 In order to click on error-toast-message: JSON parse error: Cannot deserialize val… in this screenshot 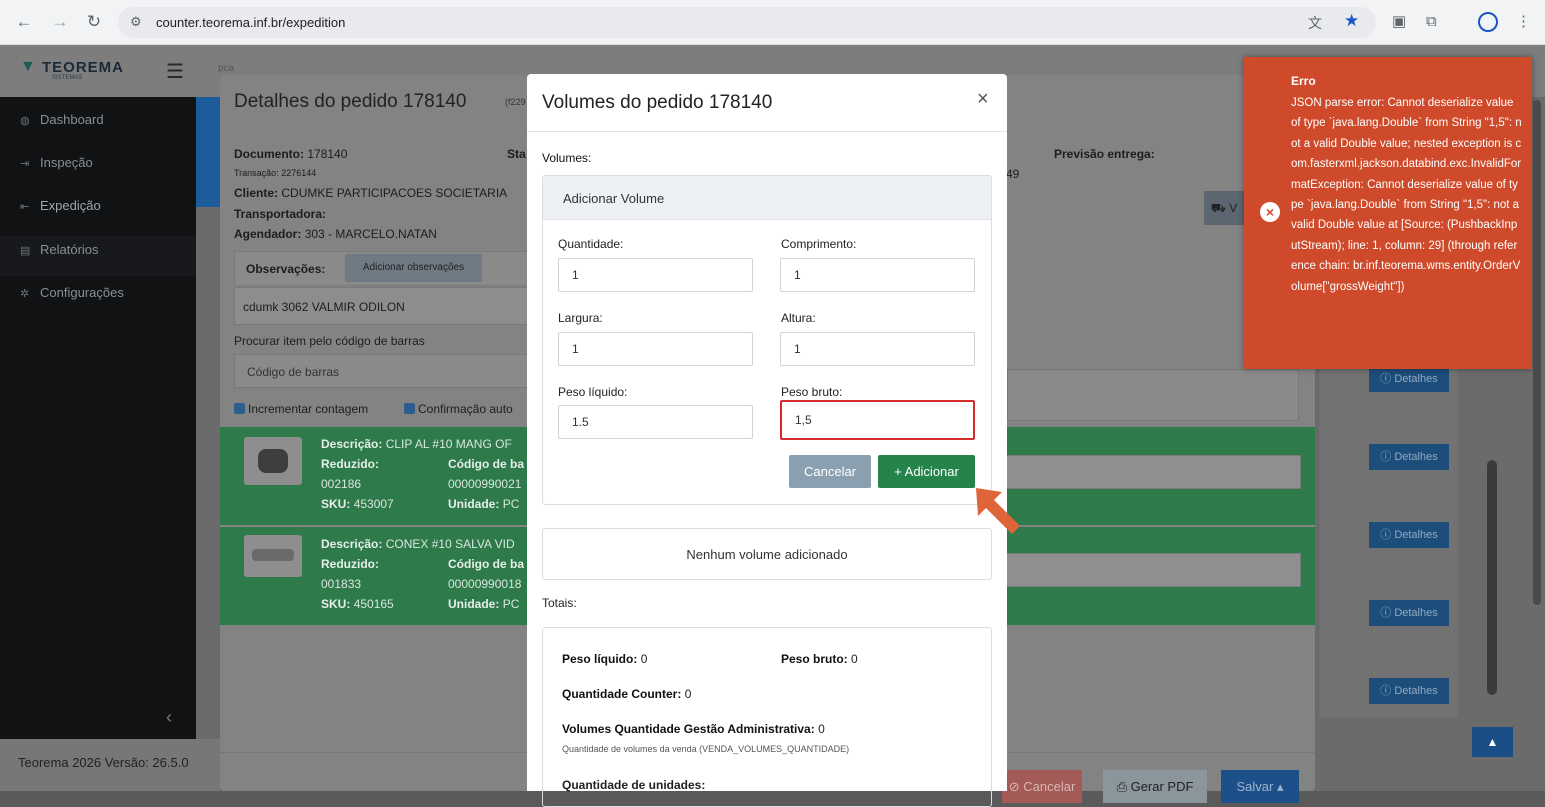, I will do `click(1406, 195)`.